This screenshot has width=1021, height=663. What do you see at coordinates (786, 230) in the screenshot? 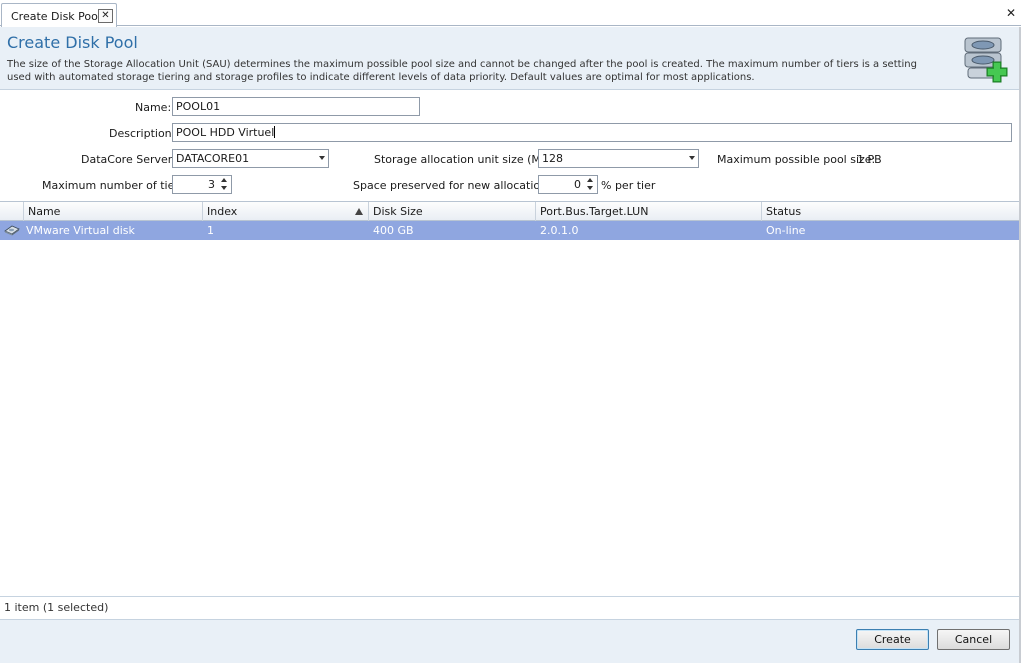
I see `cell-status: On-line` at bounding box center [786, 230].